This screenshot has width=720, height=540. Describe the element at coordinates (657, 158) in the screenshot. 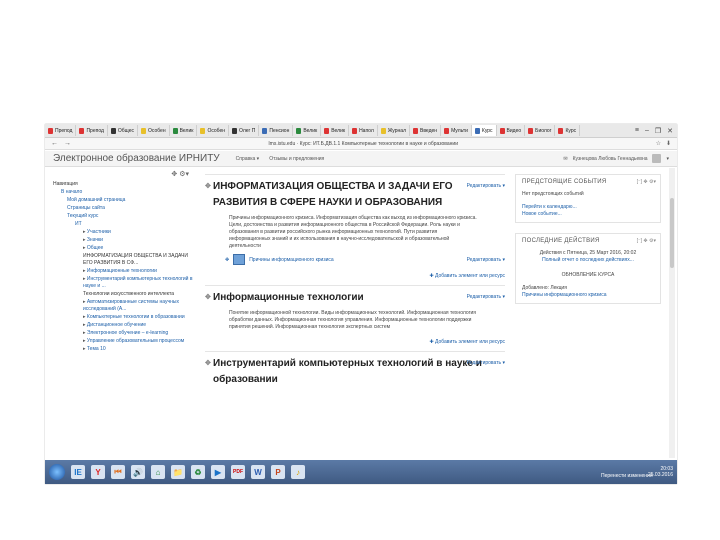

I see `avatar` at that location.